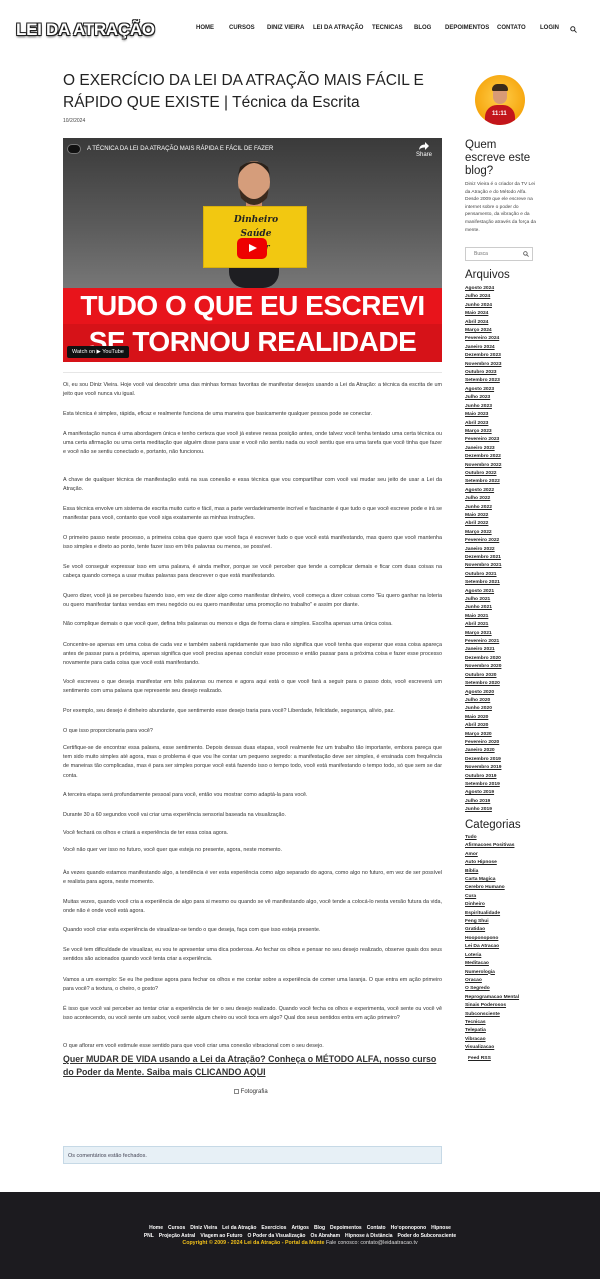  Describe the element at coordinates (510, 583) in the screenshot. I see `archive-link: Setembro 2021` at that location.